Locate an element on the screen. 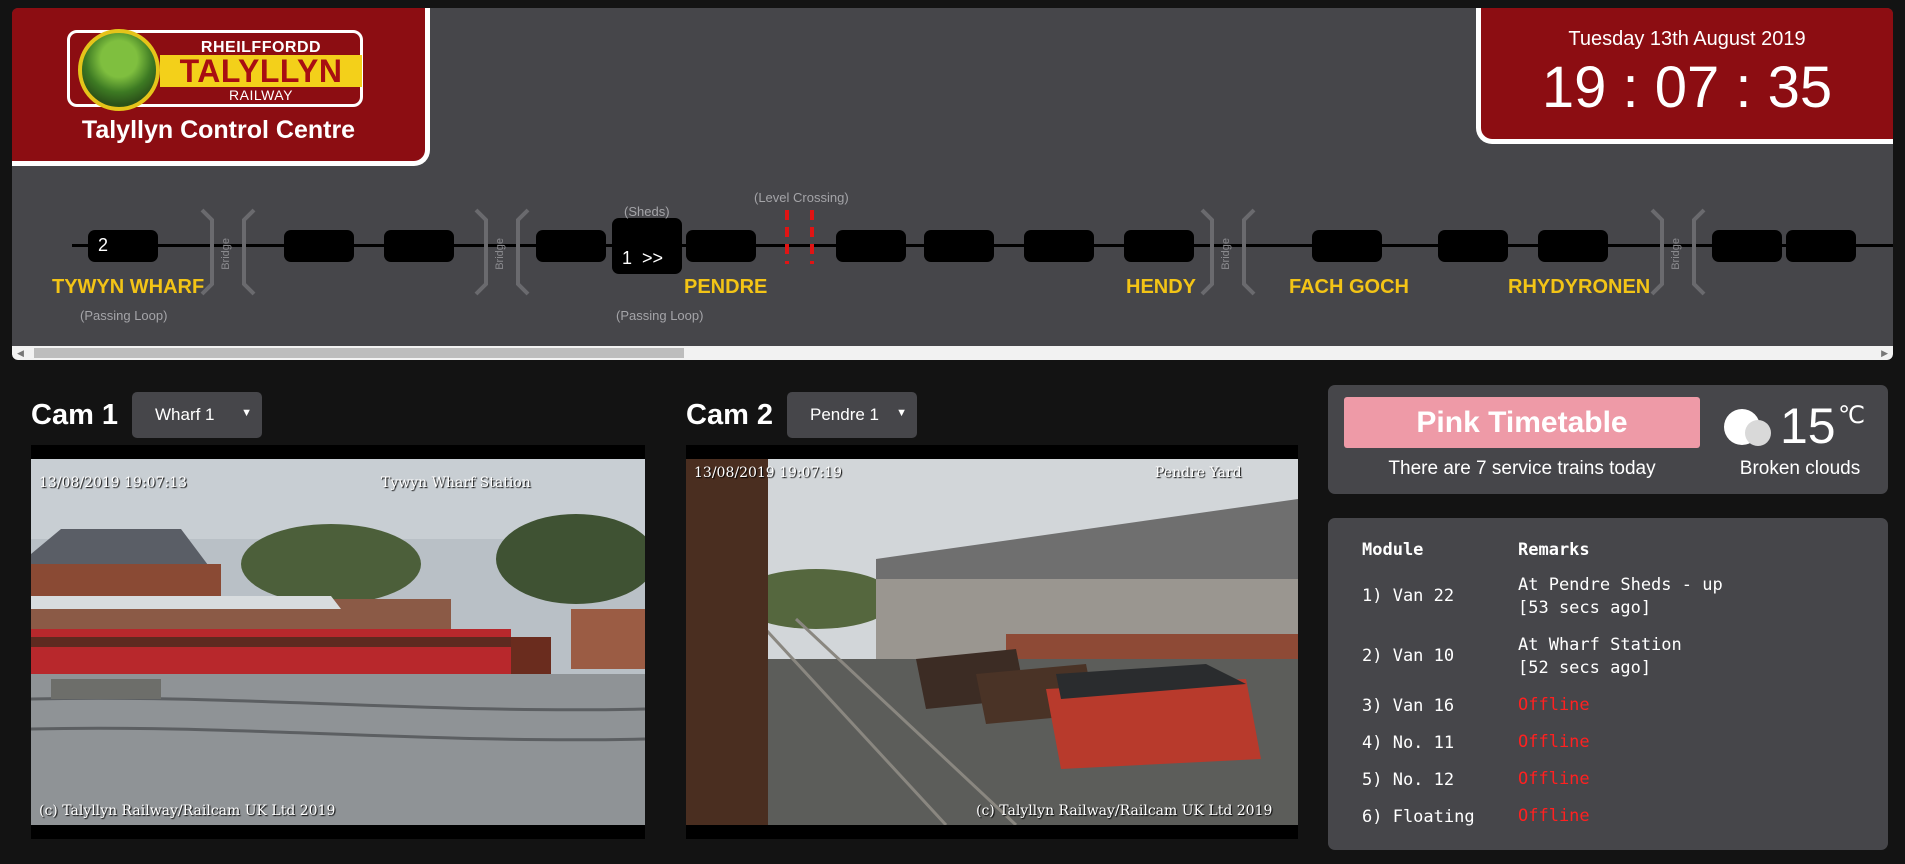 The height and width of the screenshot is (864, 1905). cam2-label: Cam 2 is located at coordinates (730, 415).